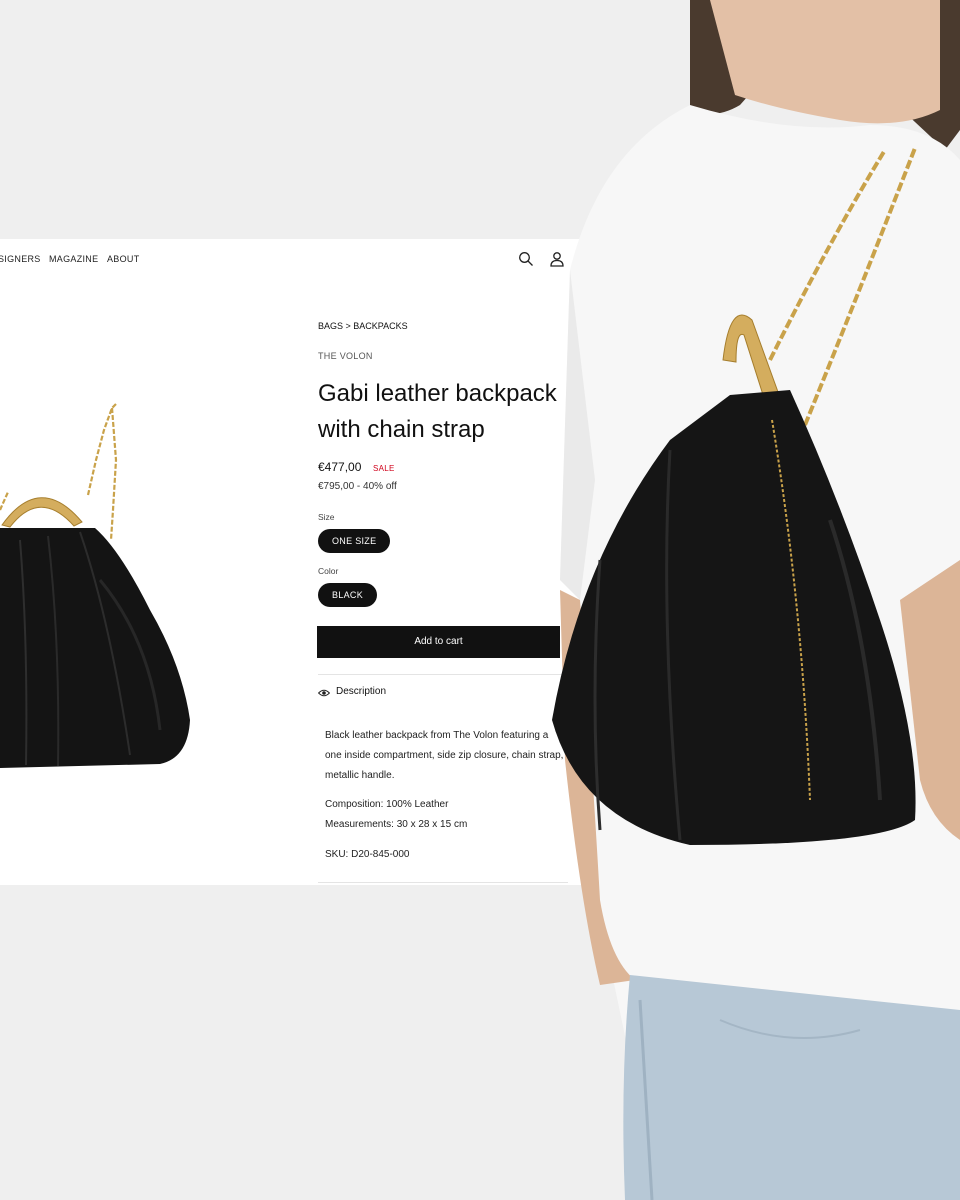 The height and width of the screenshot is (1200, 960). What do you see at coordinates (363, 326) in the screenshot?
I see `breadcrumb: BAGS > BACKPACKS` at bounding box center [363, 326].